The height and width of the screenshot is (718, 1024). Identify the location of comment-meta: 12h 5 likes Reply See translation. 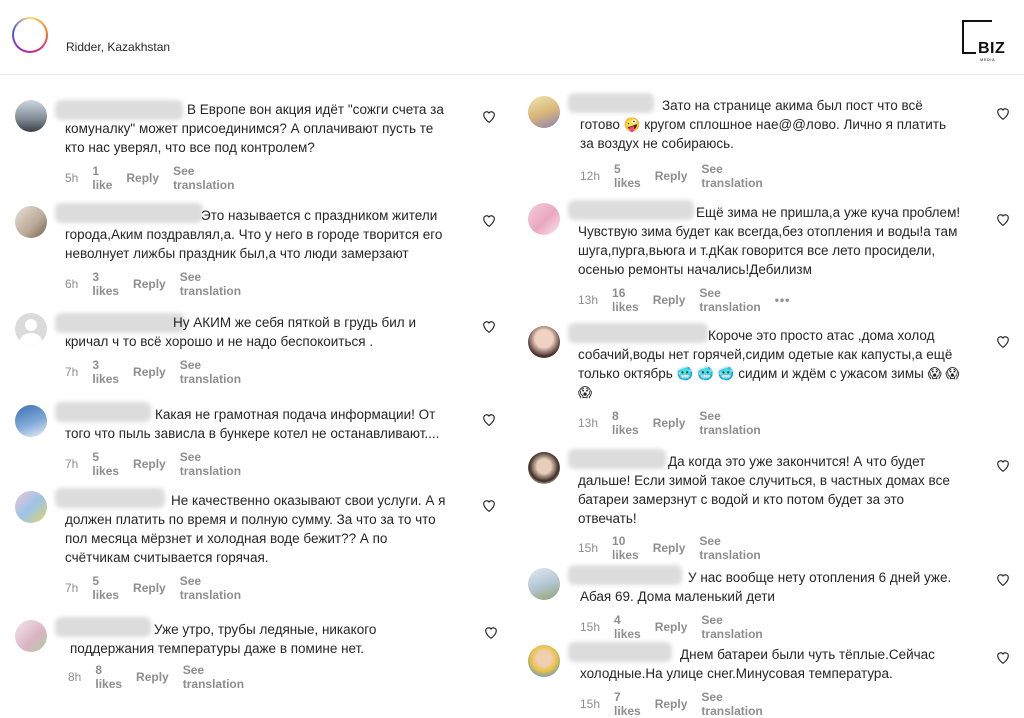
(671, 176).